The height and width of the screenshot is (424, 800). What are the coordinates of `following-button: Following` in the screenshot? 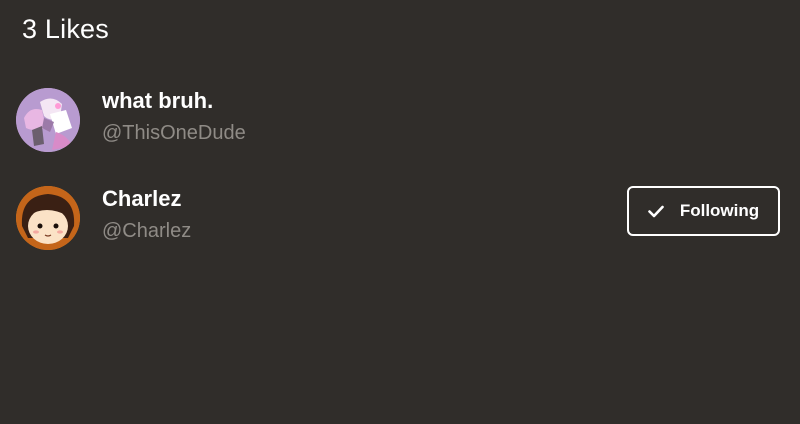 It's located at (703, 211).